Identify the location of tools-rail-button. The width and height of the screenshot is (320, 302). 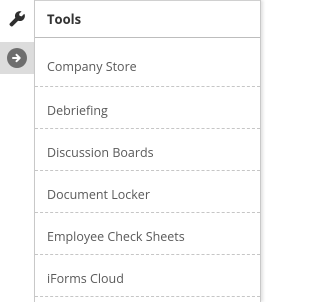
(17, 21).